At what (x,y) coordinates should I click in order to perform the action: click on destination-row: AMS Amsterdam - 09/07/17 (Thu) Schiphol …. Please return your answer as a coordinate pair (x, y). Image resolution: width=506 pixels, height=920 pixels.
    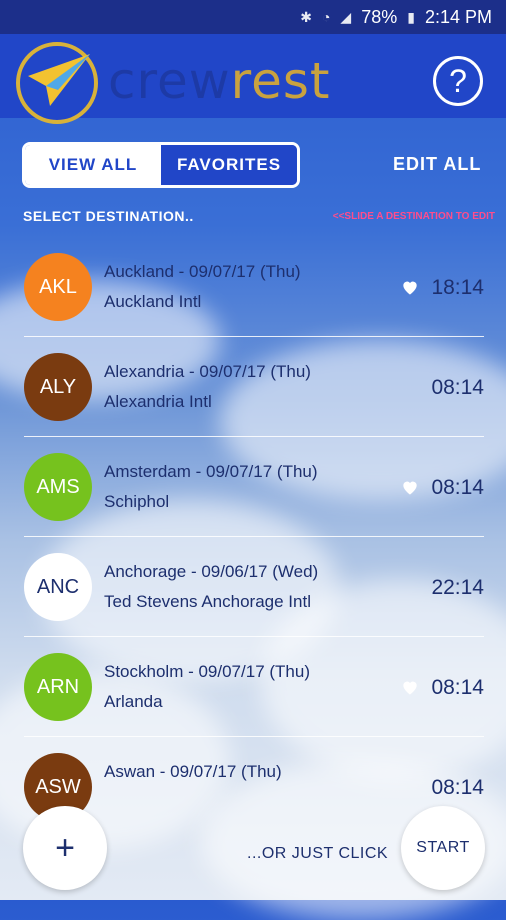
    Looking at the image, I should click on (253, 487).